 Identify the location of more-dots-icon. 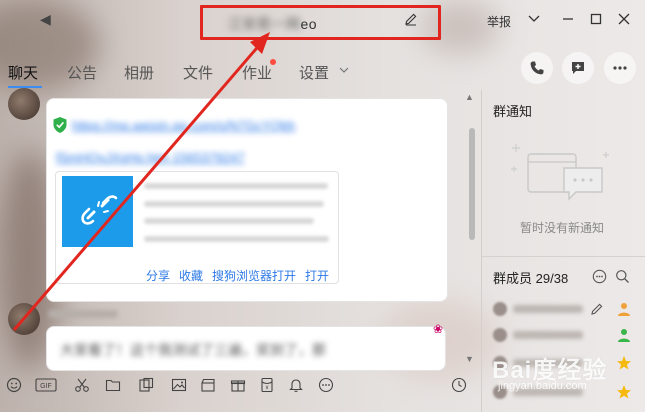
(620, 68).